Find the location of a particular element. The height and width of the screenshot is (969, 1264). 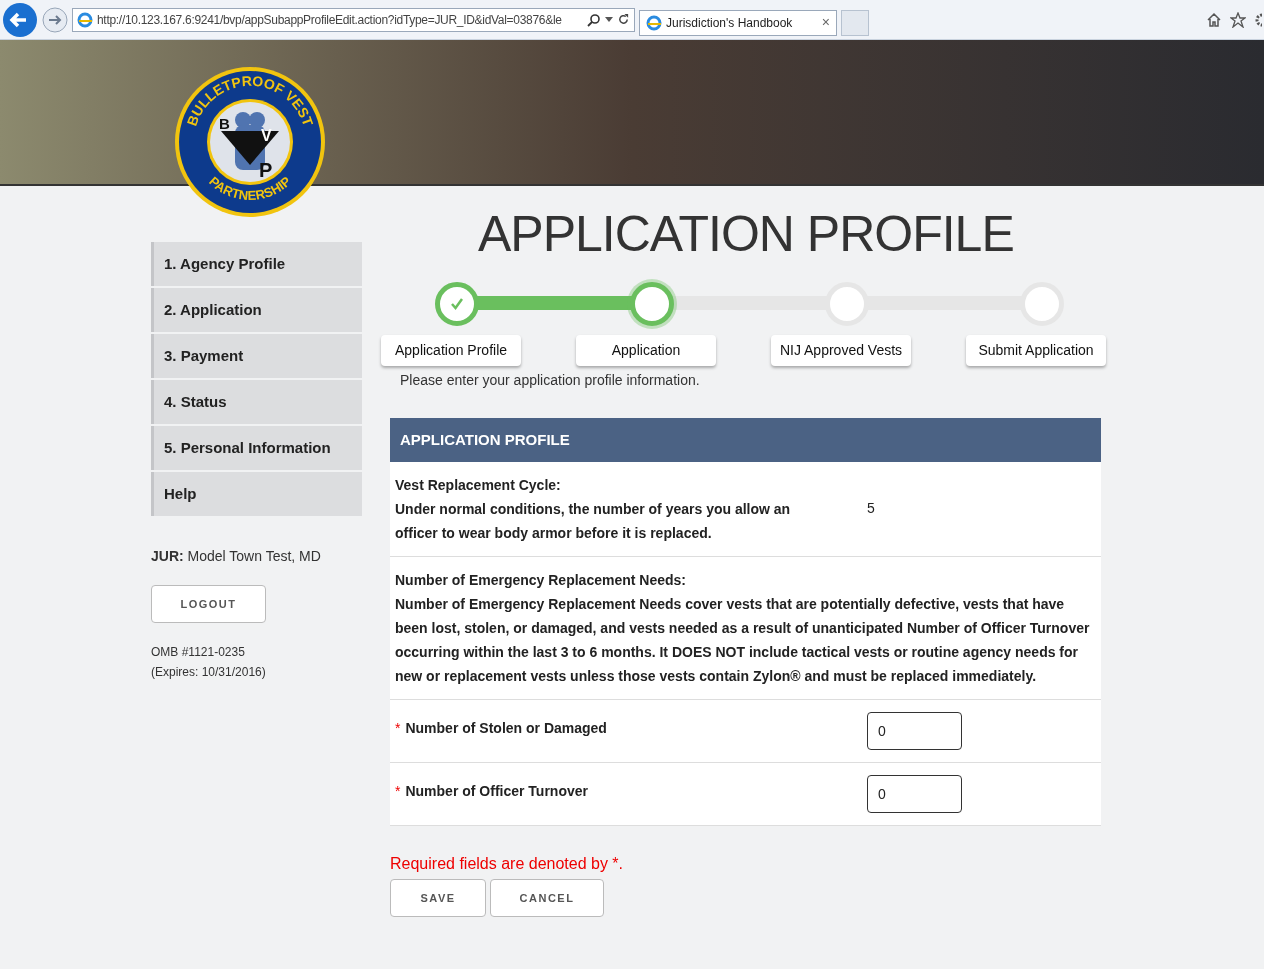

dropdown-icon is located at coordinates (609, 19).